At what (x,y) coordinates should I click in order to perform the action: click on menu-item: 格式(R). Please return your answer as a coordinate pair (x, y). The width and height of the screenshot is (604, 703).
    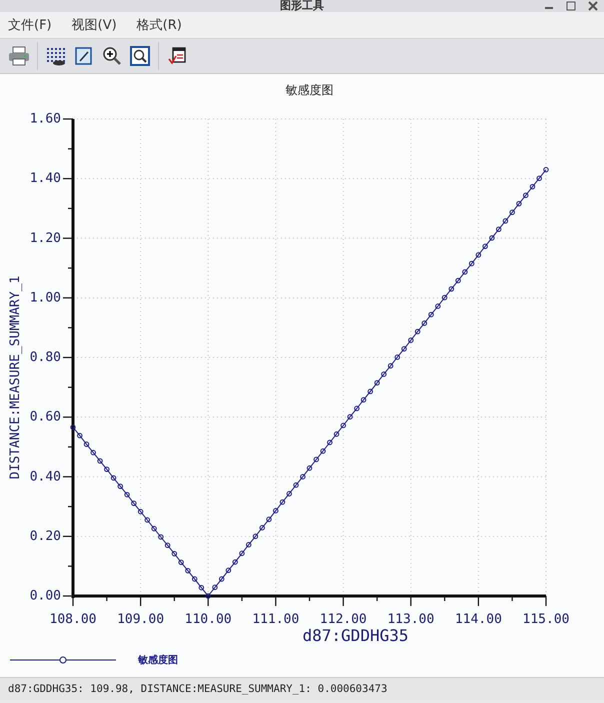
    Looking at the image, I should click on (159, 25).